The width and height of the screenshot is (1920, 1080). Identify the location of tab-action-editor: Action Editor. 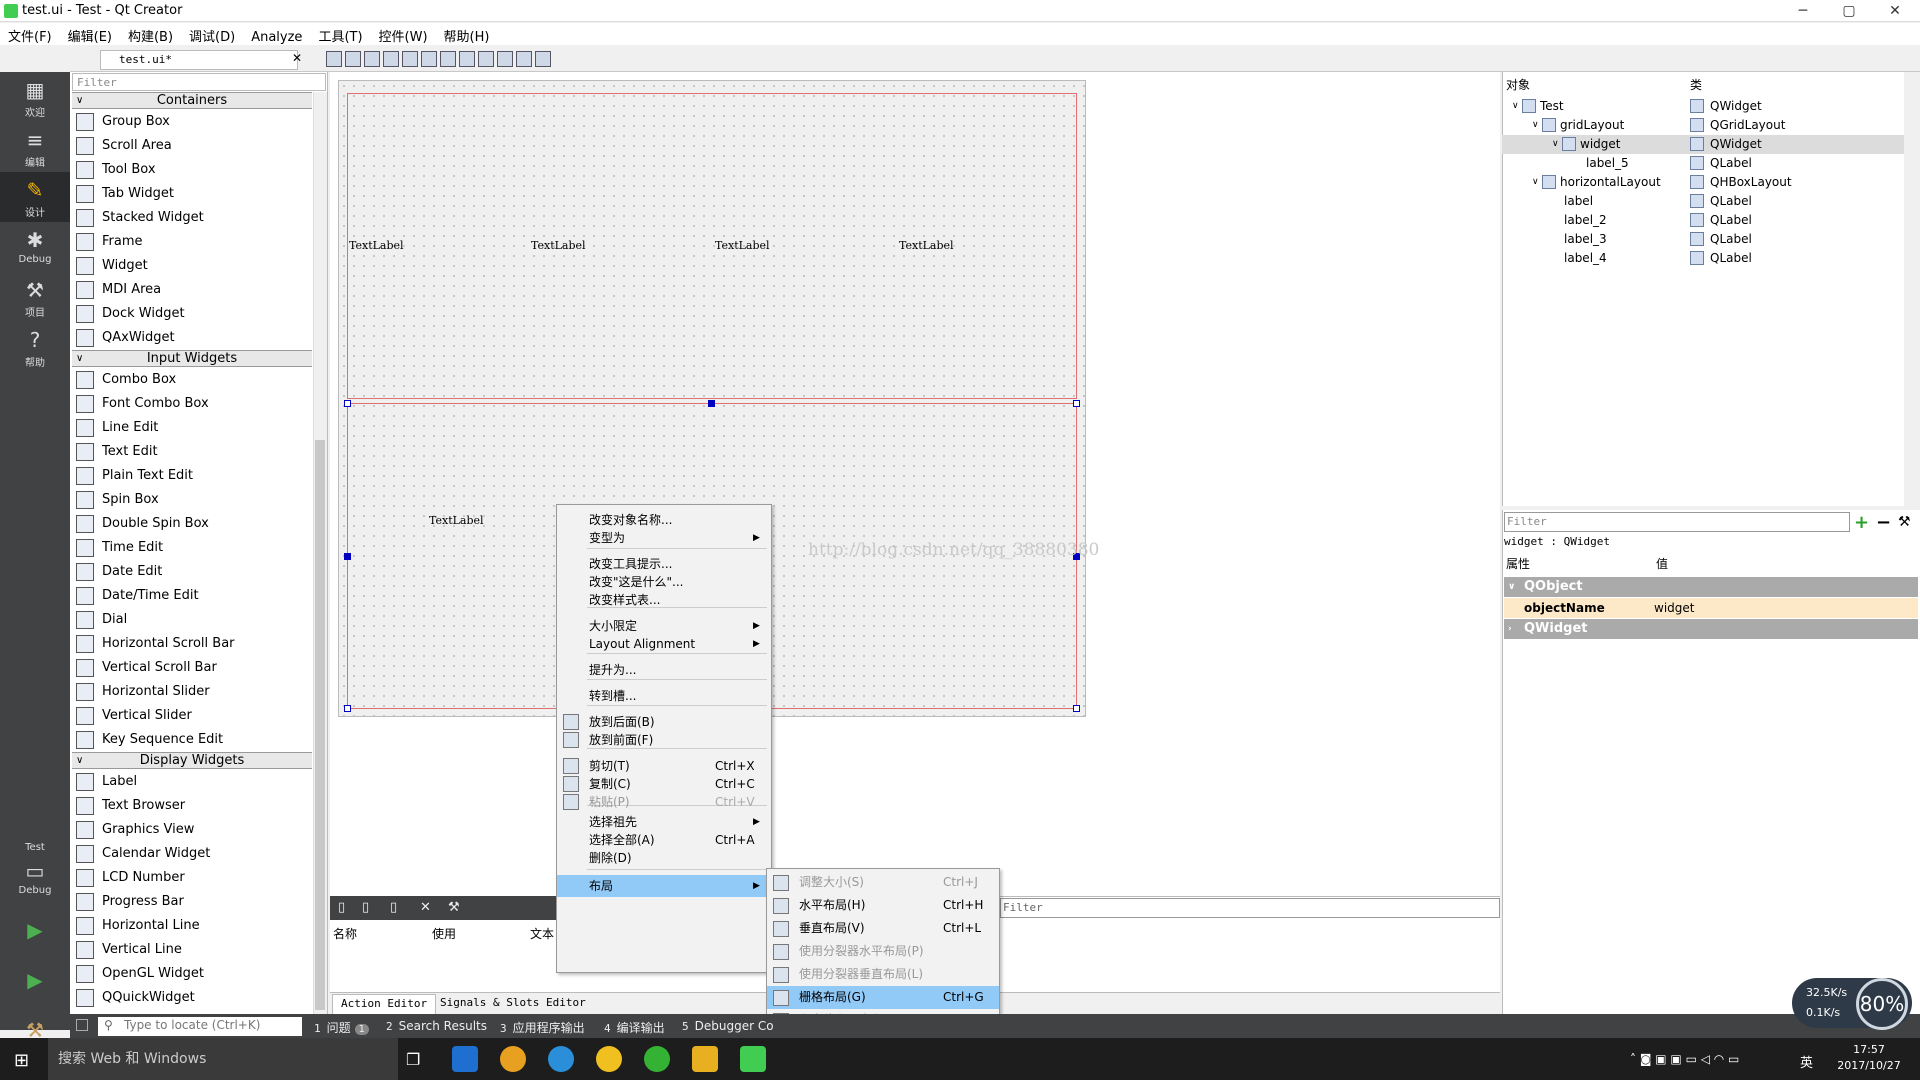
(384, 1004).